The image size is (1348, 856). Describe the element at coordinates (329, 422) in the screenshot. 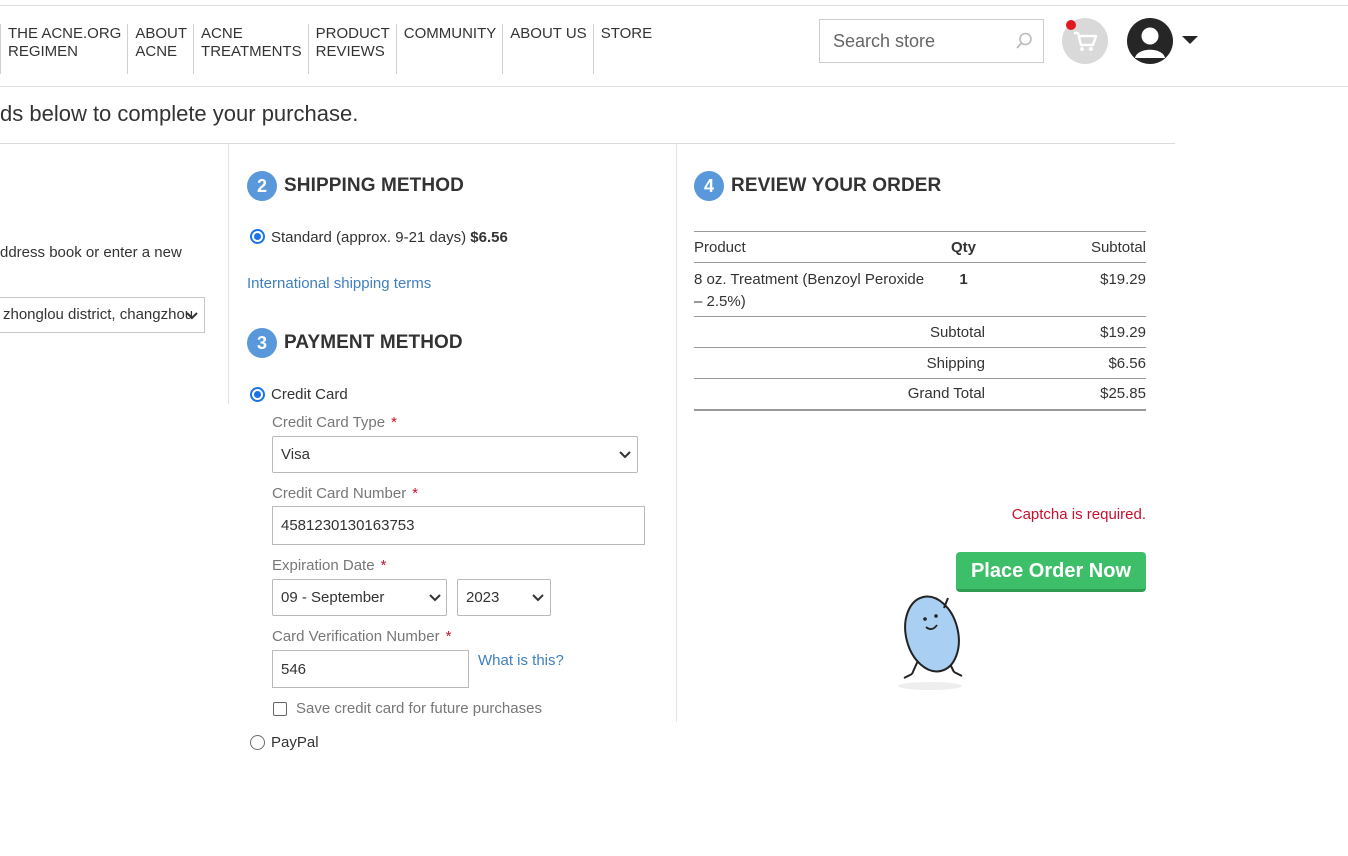

I see `card-type-label-text: Credit Card Type` at that location.